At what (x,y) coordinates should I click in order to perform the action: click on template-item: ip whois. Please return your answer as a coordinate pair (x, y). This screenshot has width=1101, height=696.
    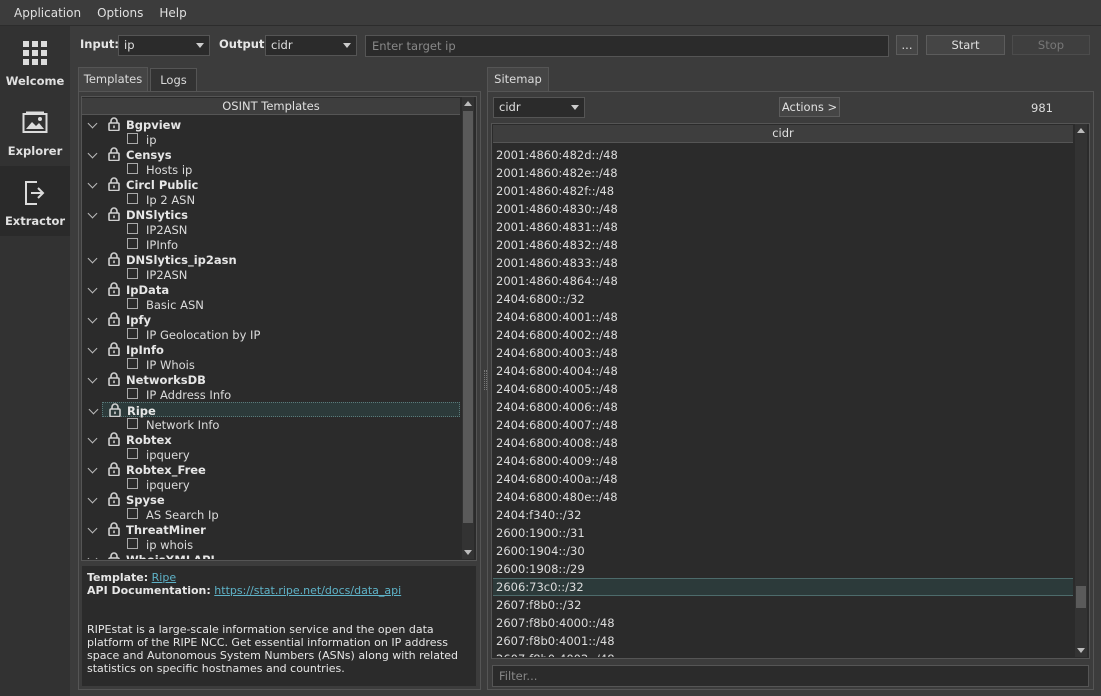
    Looking at the image, I should click on (271, 544).